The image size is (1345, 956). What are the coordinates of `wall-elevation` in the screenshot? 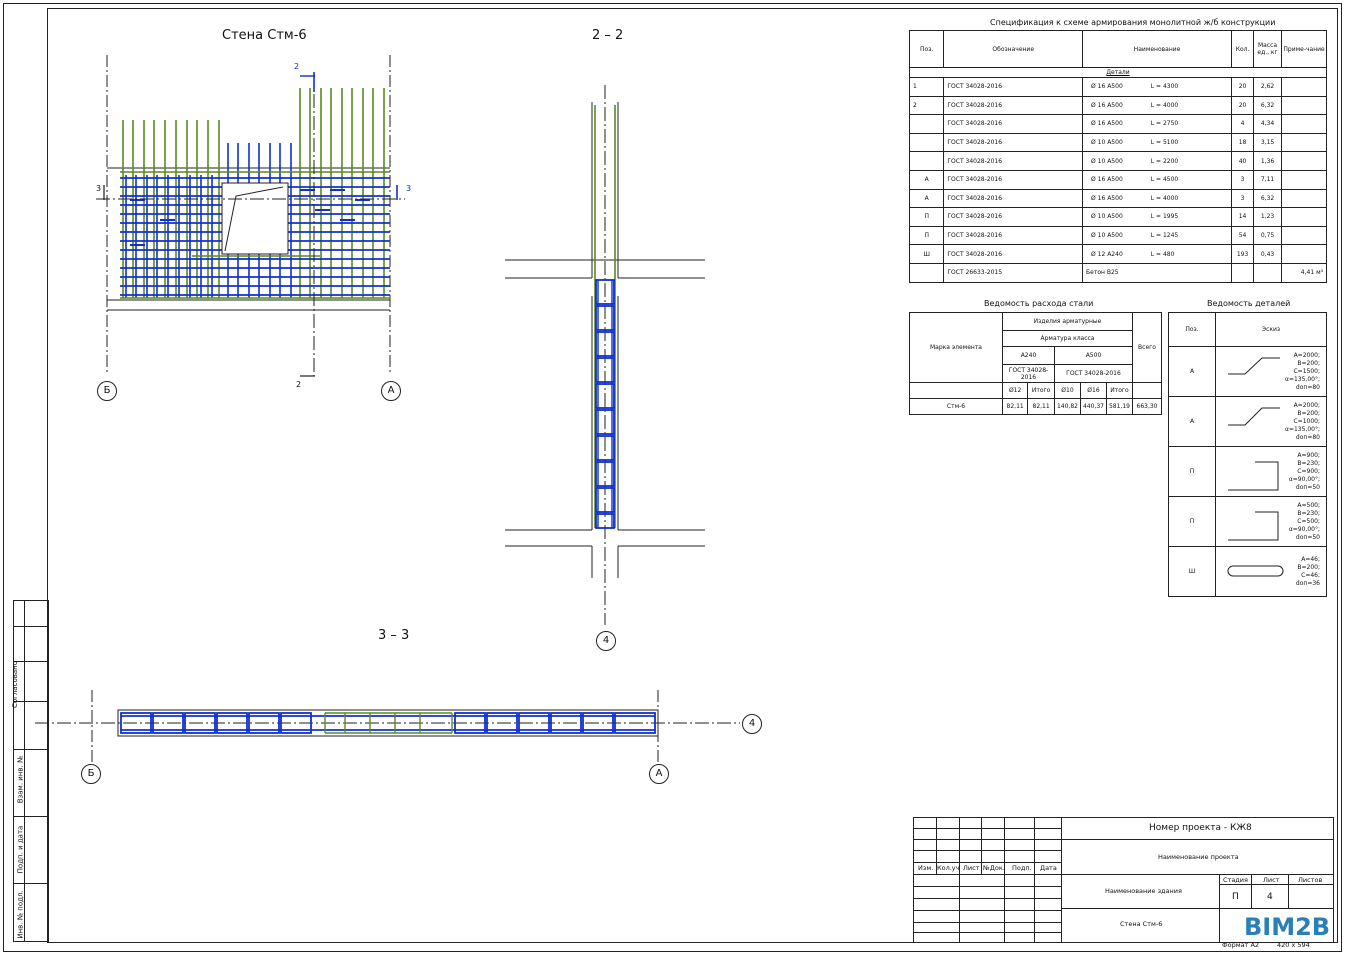 It's located at (250, 216).